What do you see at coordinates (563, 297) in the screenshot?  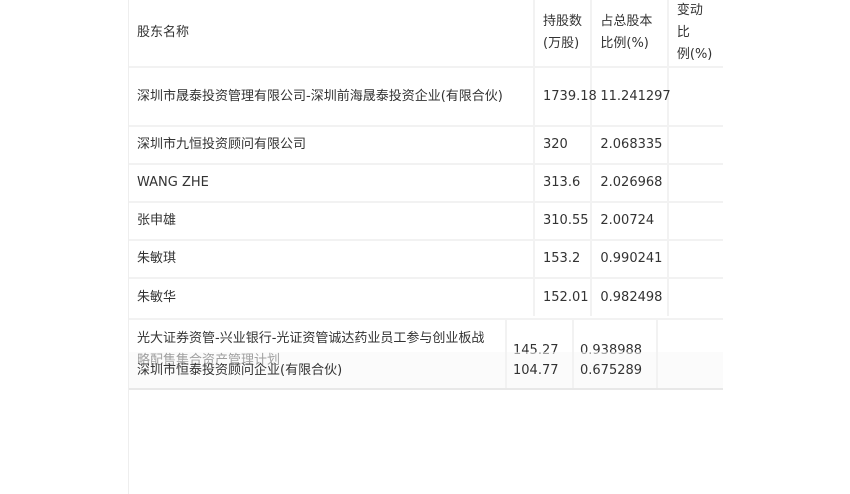 I see `cell-shares: 152.01` at bounding box center [563, 297].